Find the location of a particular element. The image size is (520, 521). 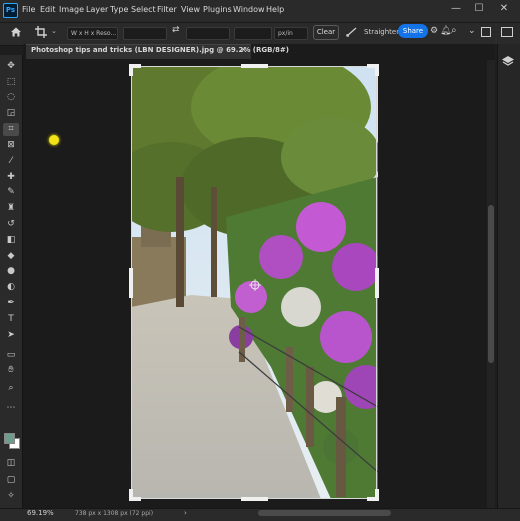

menu-view: View is located at coordinates (190, 9).